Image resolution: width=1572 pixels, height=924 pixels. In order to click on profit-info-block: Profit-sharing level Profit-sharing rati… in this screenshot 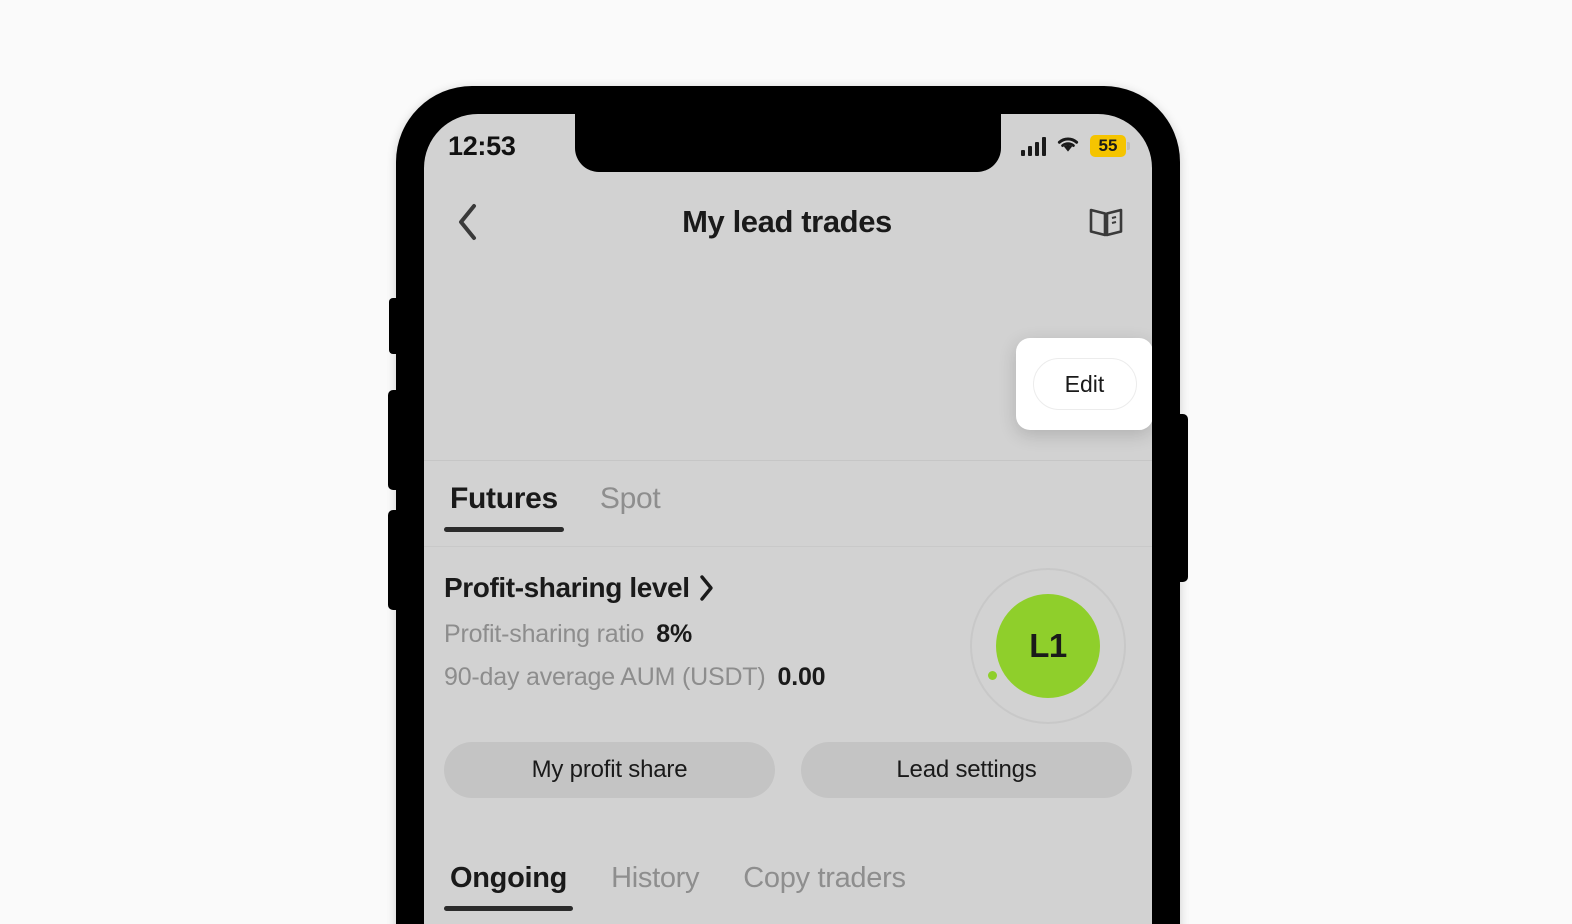, I will do `click(635, 634)`.